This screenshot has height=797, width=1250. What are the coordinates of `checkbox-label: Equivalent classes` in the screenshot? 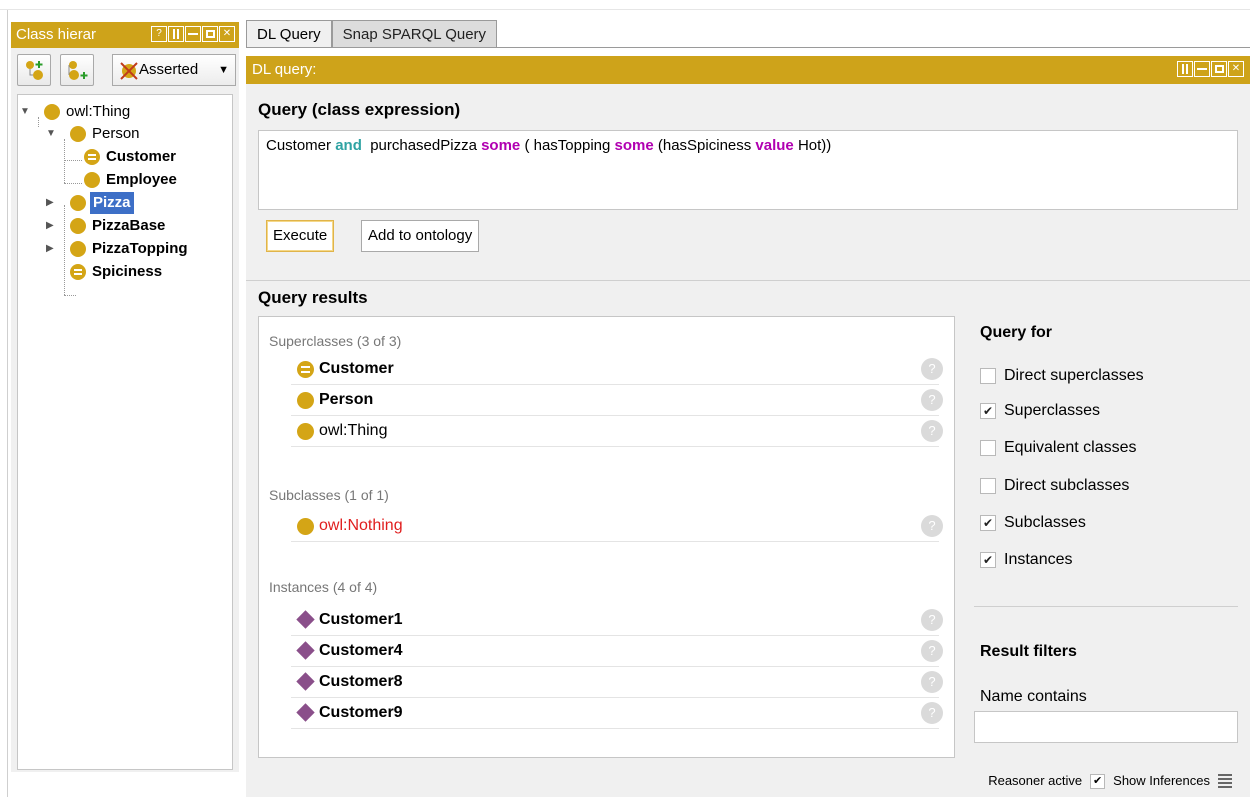 It's located at (1070, 447).